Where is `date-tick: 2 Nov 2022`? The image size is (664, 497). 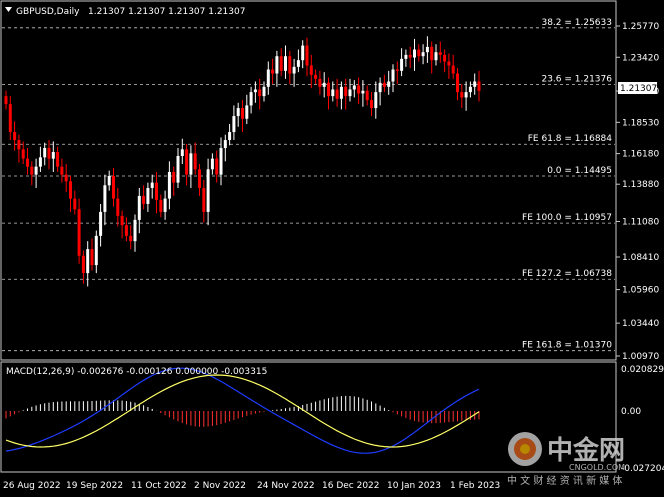 date-tick: 2 Nov 2022 is located at coordinates (220, 486).